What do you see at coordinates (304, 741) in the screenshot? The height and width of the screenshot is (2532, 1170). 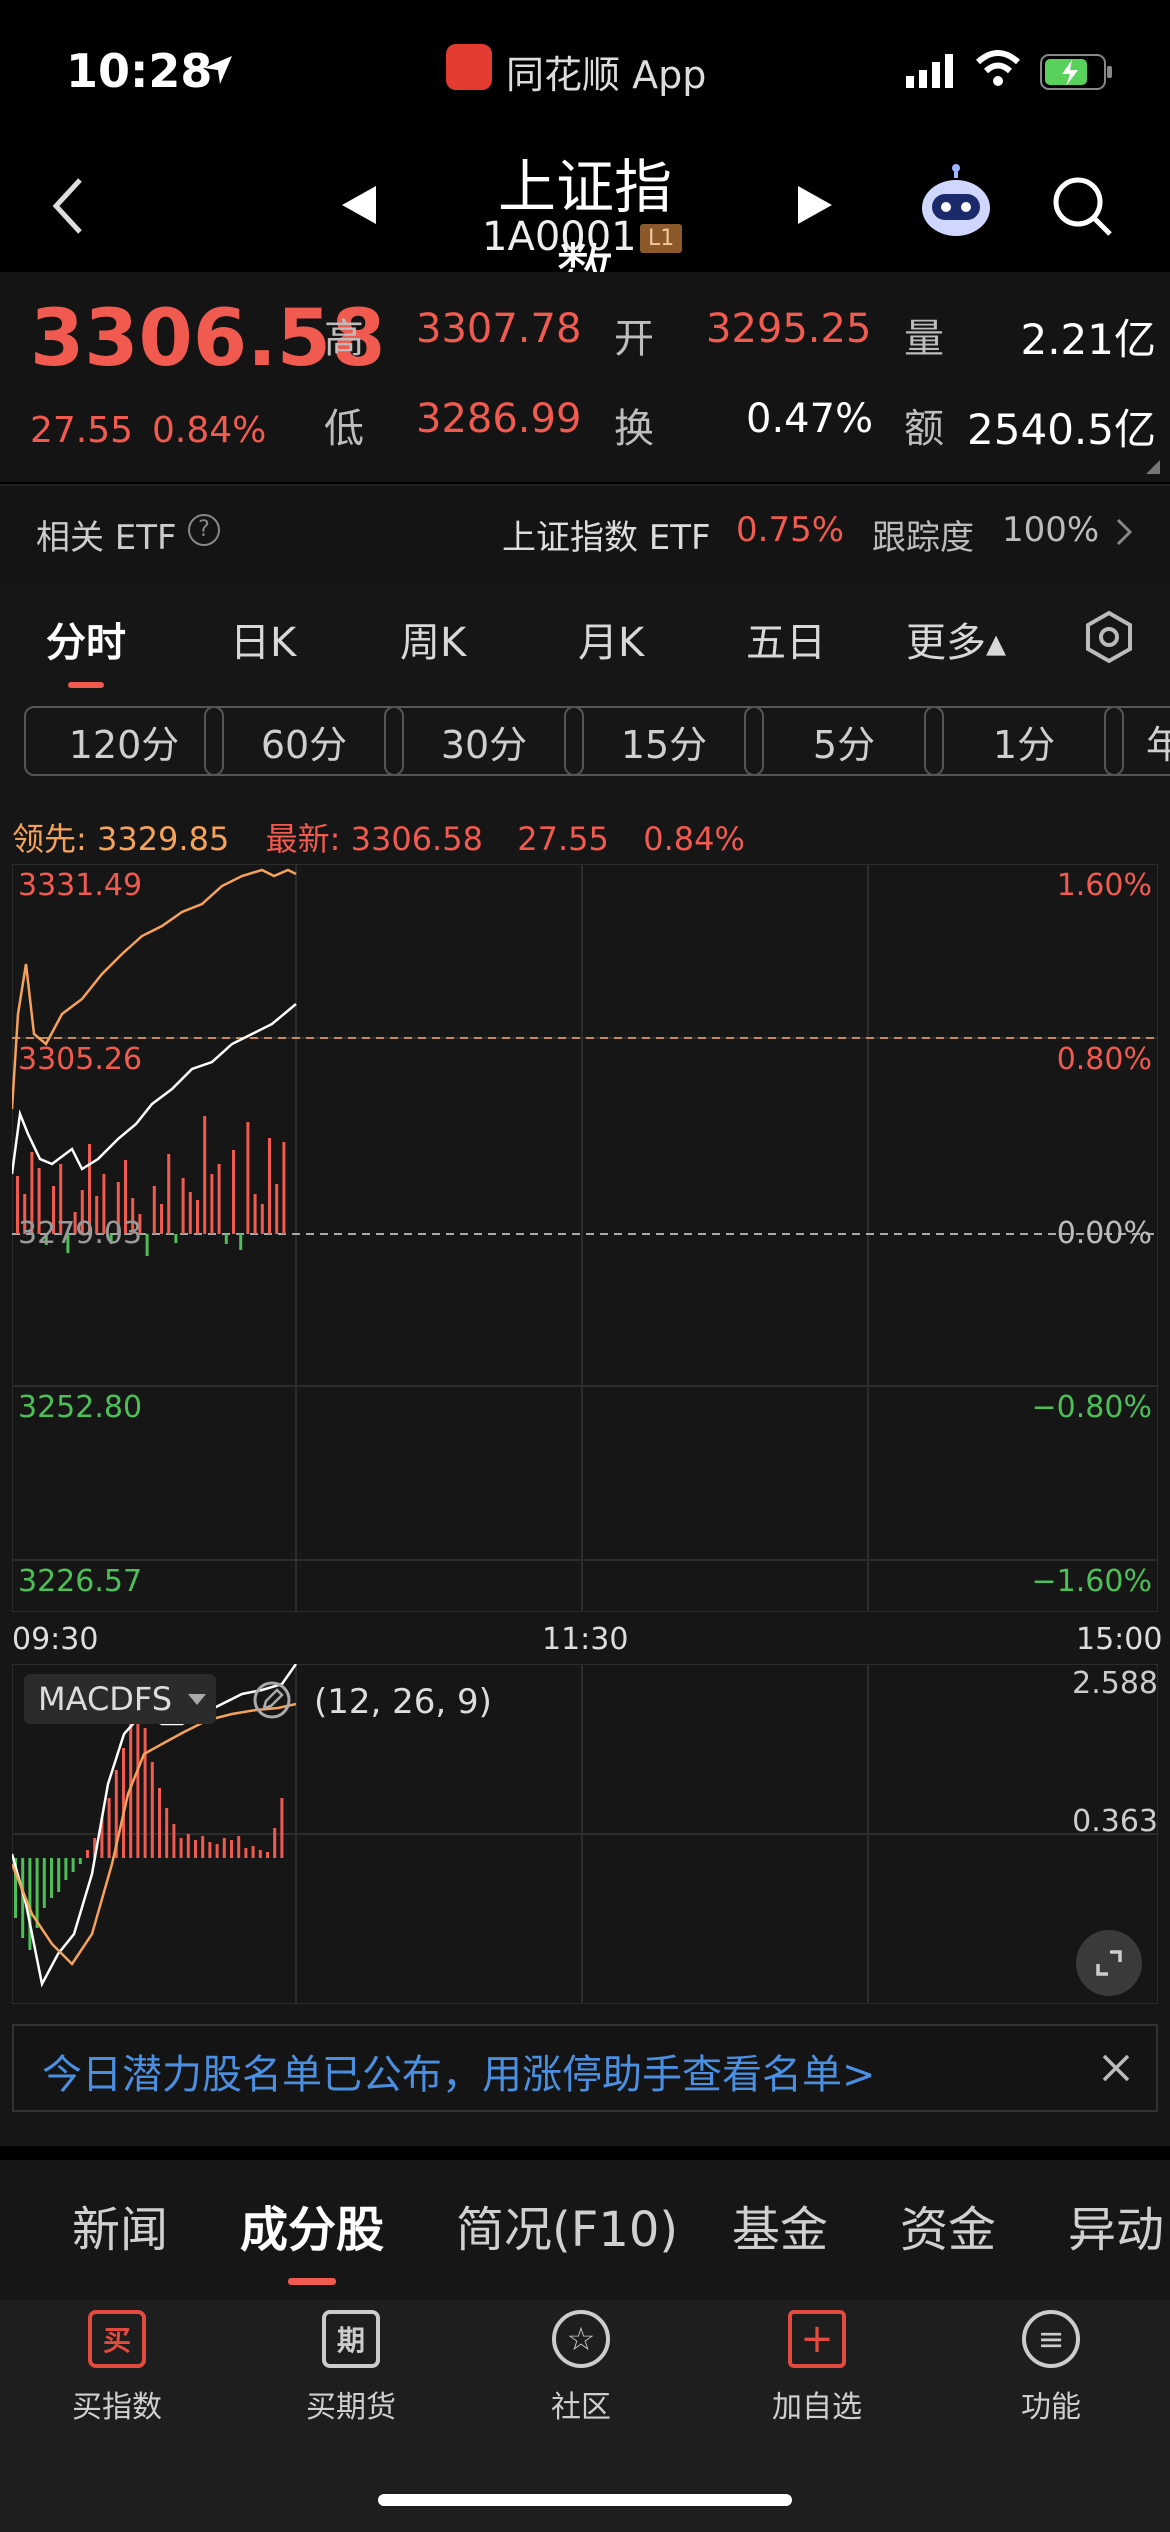 I see `timeframe-60m-btn: 60分` at bounding box center [304, 741].